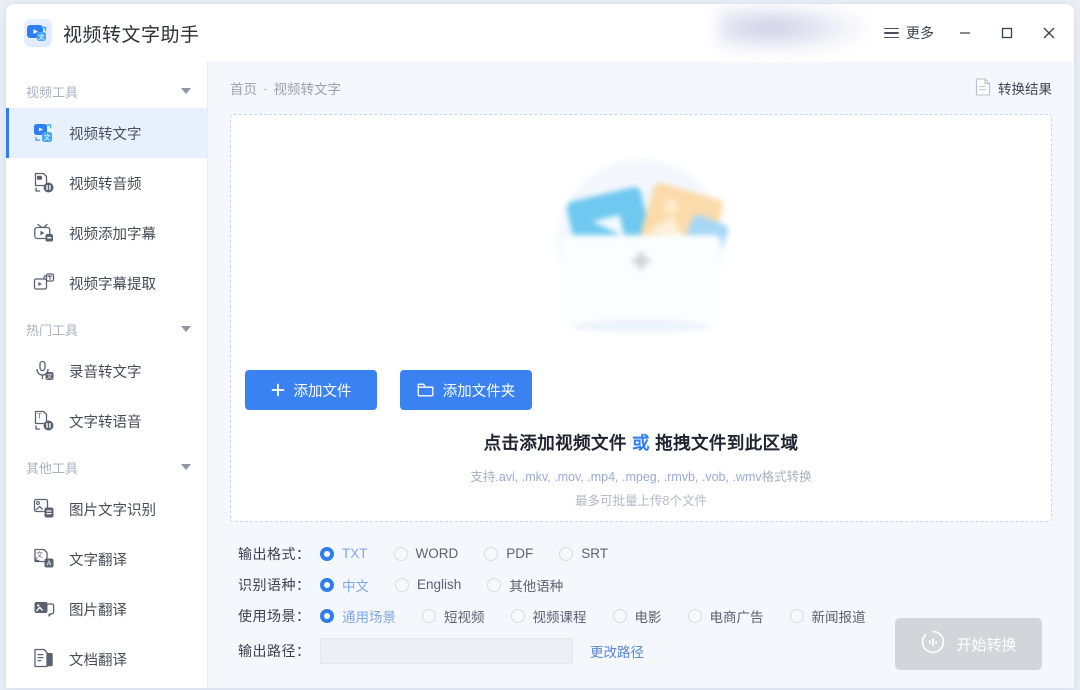  Describe the element at coordinates (983, 88) in the screenshot. I see `document-result-icon` at that location.